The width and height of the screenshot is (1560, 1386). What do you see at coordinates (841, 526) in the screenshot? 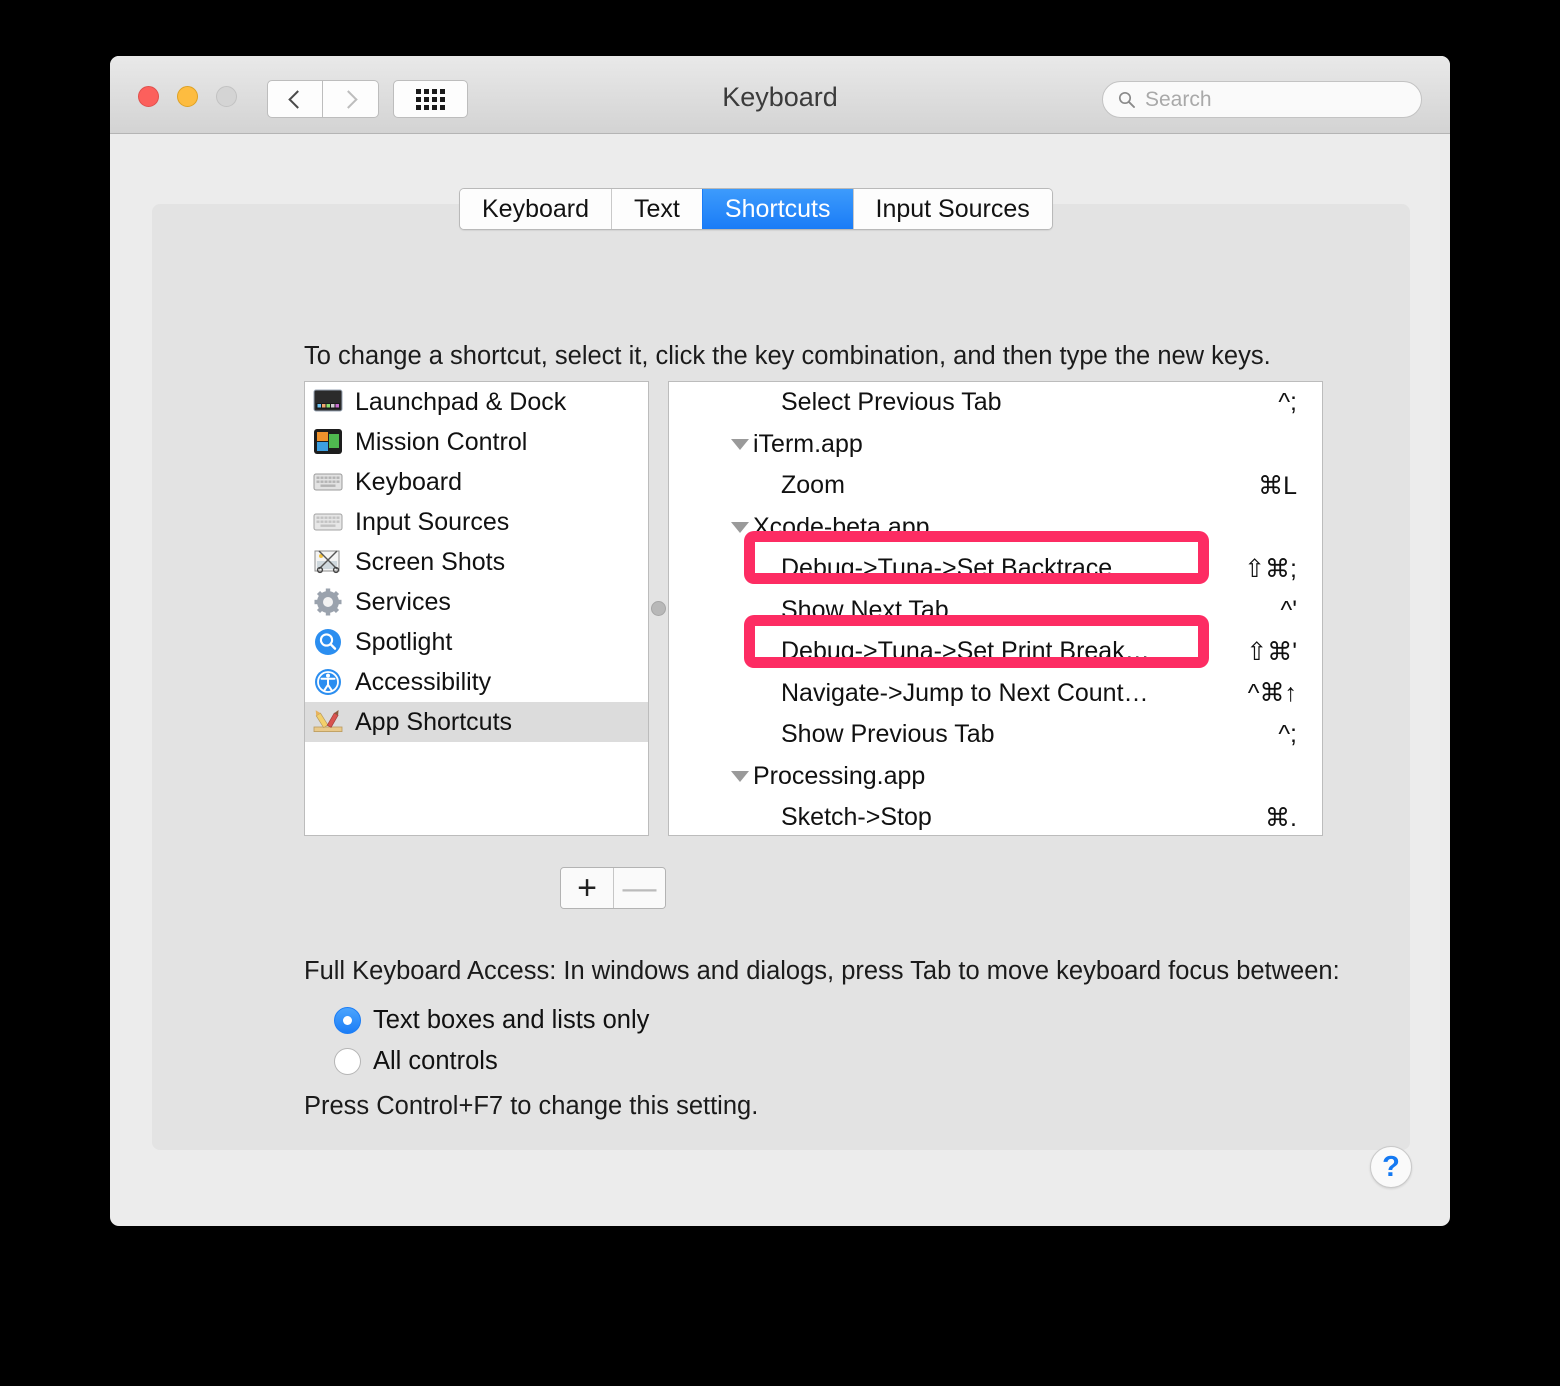
I see `app-group-label: Xcode-beta.app` at bounding box center [841, 526].